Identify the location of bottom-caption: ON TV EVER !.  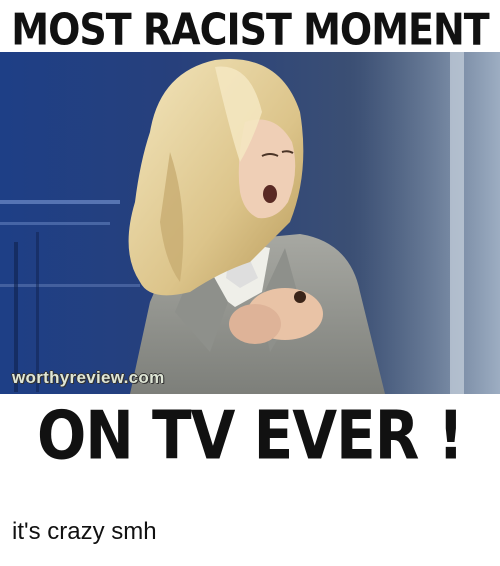
(250, 435).